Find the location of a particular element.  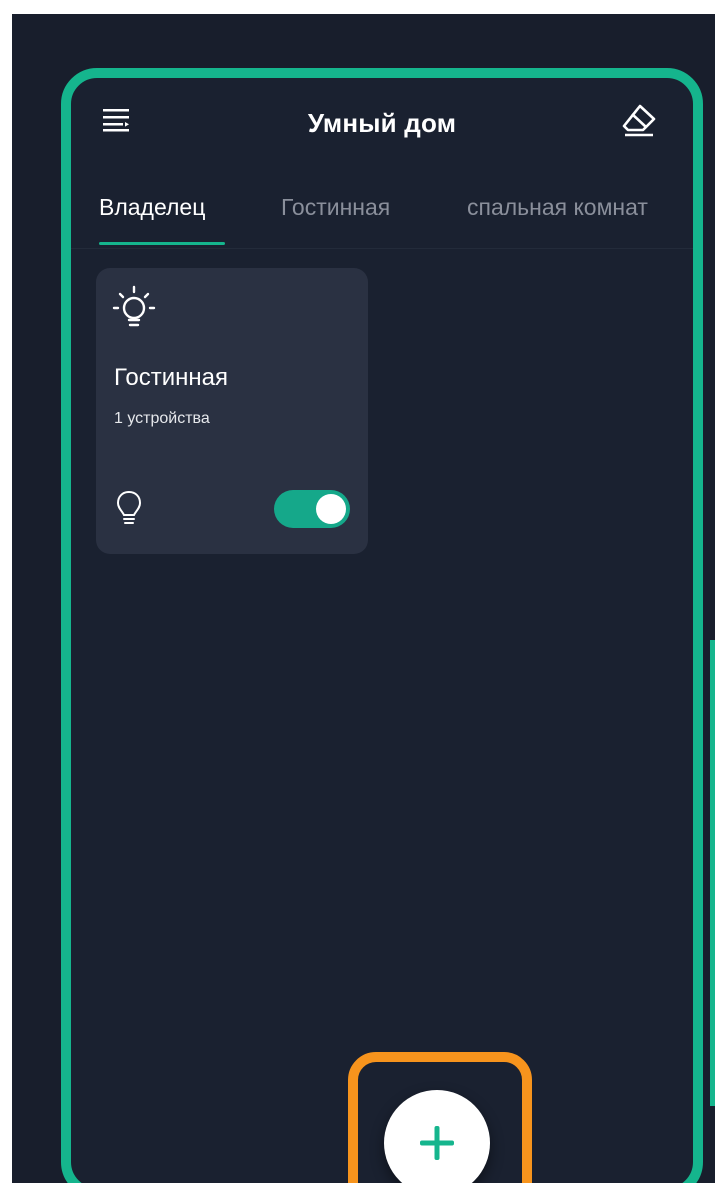

room-power-toggle is located at coordinates (312, 509).